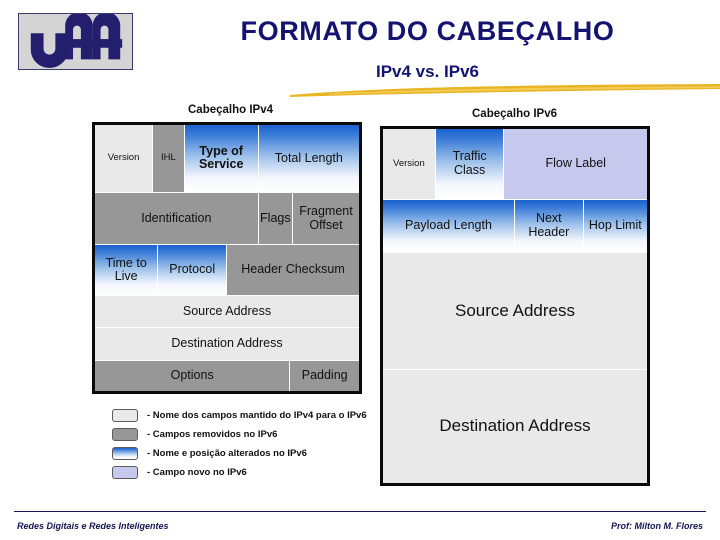 The height and width of the screenshot is (540, 720). I want to click on ipv4-field-row: Destination Address, so click(227, 344).